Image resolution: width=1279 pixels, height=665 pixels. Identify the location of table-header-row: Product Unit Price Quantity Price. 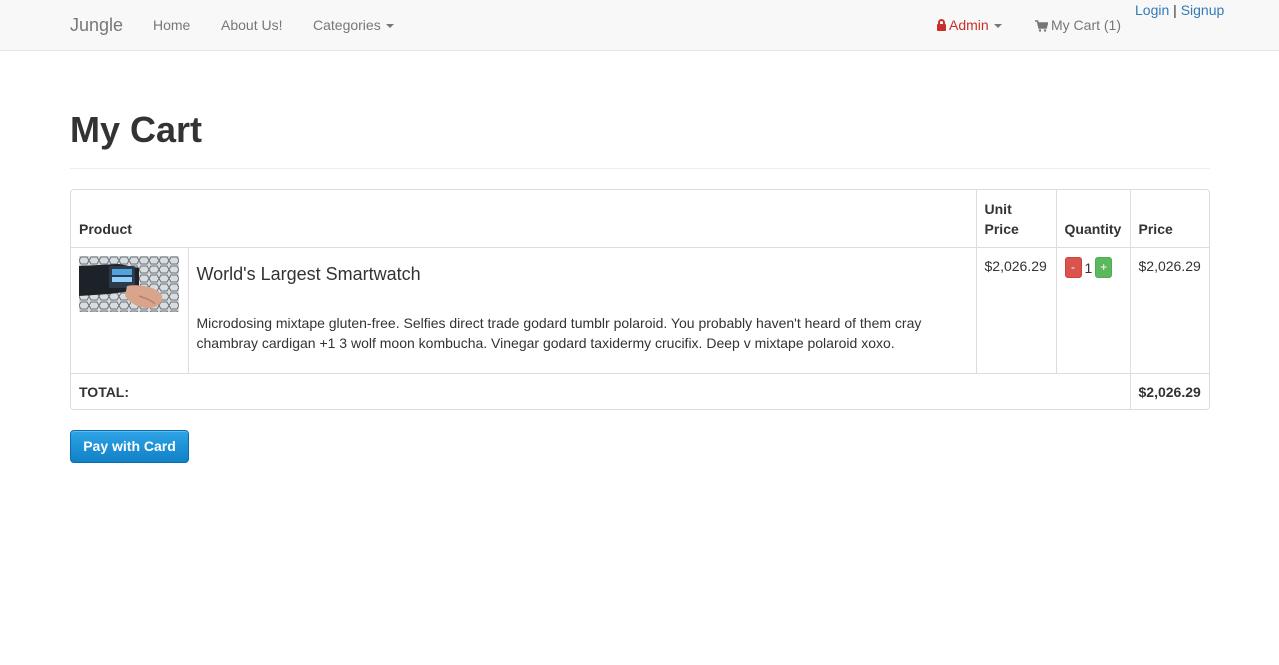
(640, 219).